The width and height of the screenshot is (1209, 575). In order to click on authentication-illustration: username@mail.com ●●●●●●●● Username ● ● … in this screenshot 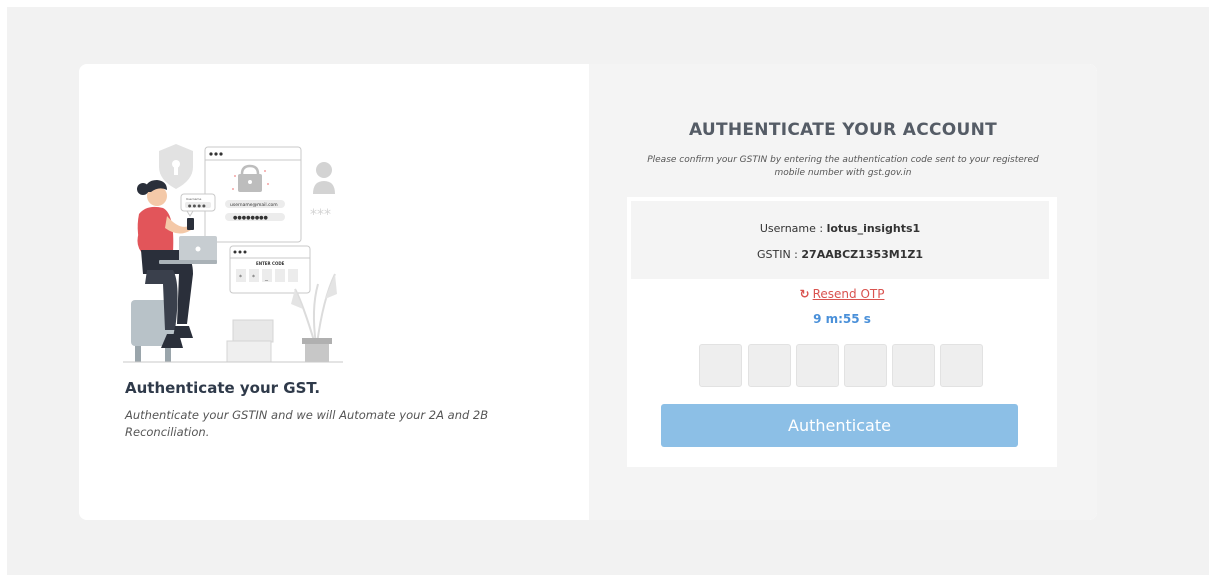, I will do `click(233, 253)`.